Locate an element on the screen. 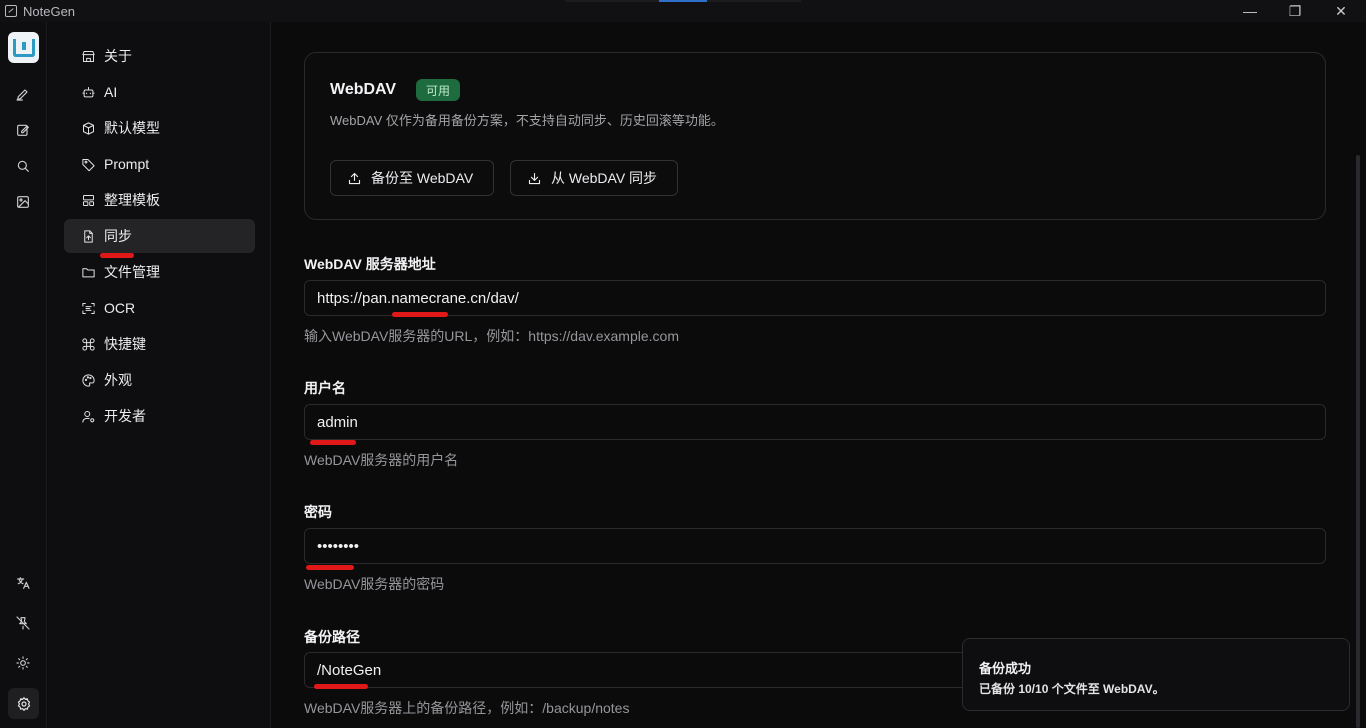 The height and width of the screenshot is (728, 1366). username-label: 用户名 is located at coordinates (325, 388).